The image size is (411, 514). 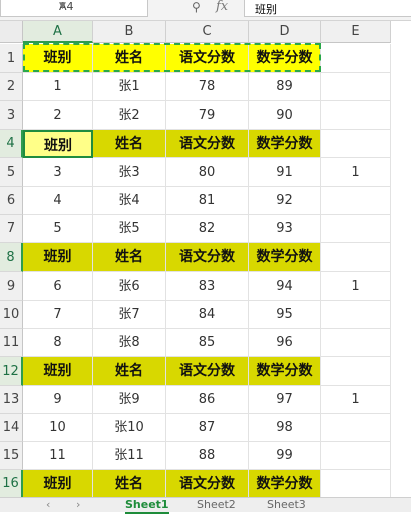 What do you see at coordinates (356, 343) in the screenshot?
I see `cell-e11` at bounding box center [356, 343].